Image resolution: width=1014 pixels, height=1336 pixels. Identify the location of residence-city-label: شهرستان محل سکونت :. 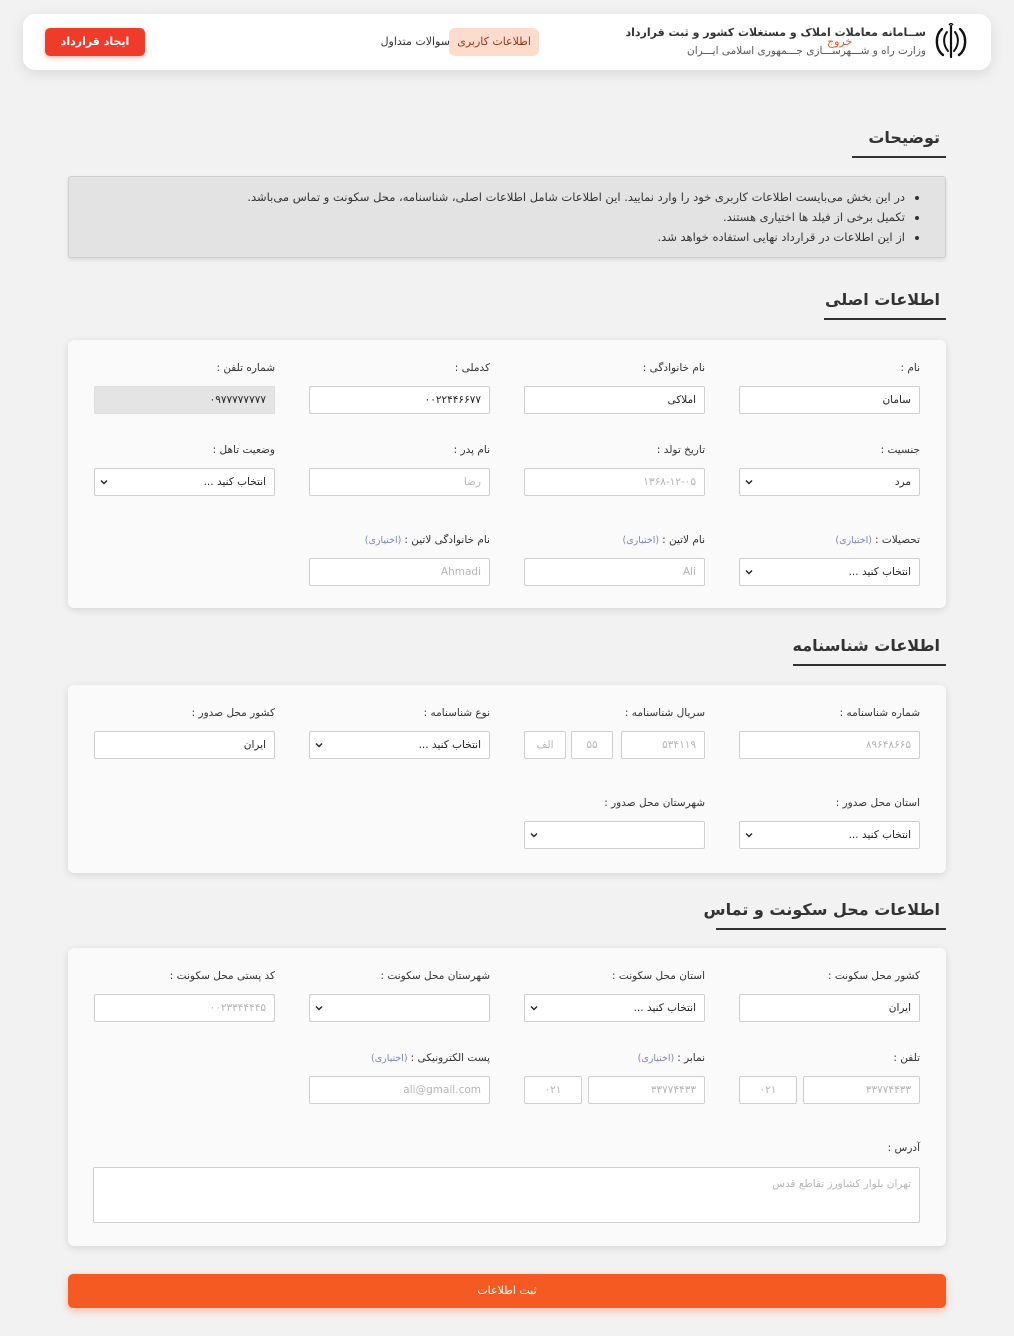
(435, 976).